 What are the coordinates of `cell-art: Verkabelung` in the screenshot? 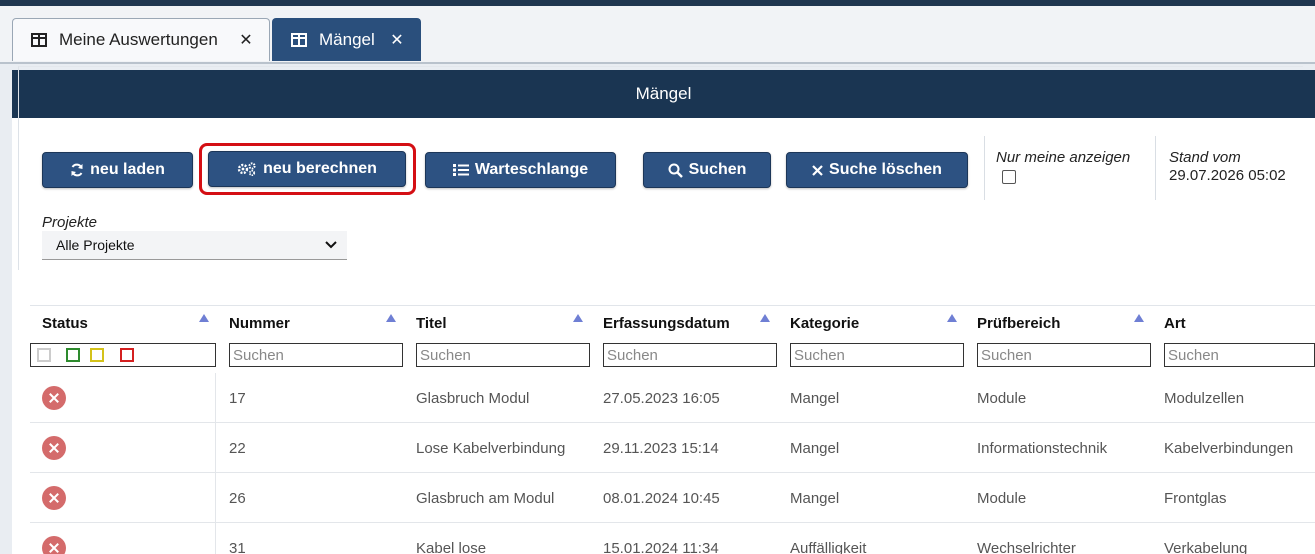 It's located at (1206, 546).